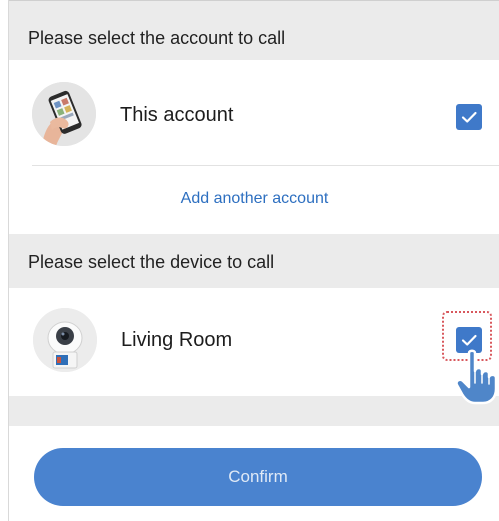 This screenshot has width=499, height=521. Describe the element at coordinates (177, 340) in the screenshot. I see `device-label: Living Room` at that location.